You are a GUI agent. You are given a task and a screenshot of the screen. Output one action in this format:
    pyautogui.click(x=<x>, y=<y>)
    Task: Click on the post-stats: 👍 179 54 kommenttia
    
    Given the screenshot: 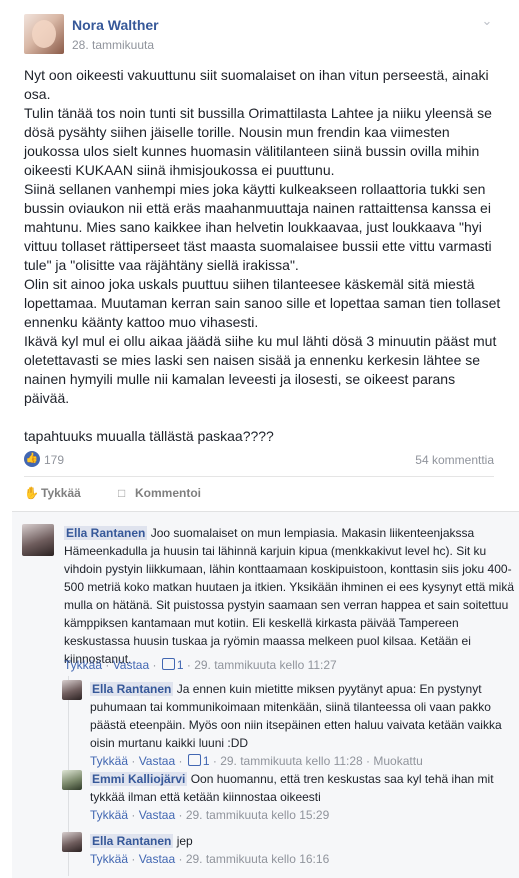 What is the action you would take?
    pyautogui.click(x=259, y=460)
    